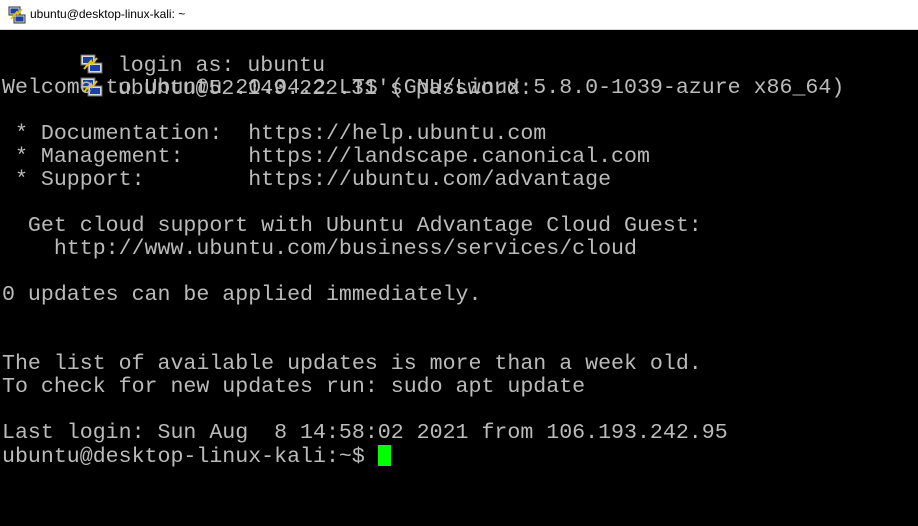 This screenshot has width=918, height=526. Describe the element at coordinates (17, 15) in the screenshot. I see `putty-icon` at that location.